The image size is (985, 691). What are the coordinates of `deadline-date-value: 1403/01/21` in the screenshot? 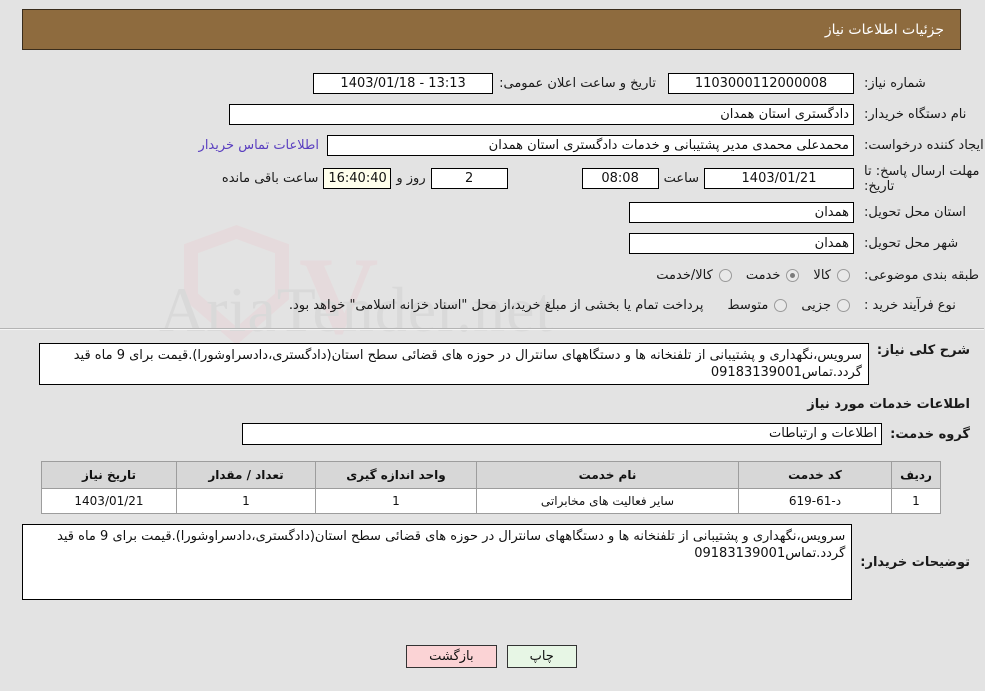 It's located at (780, 178).